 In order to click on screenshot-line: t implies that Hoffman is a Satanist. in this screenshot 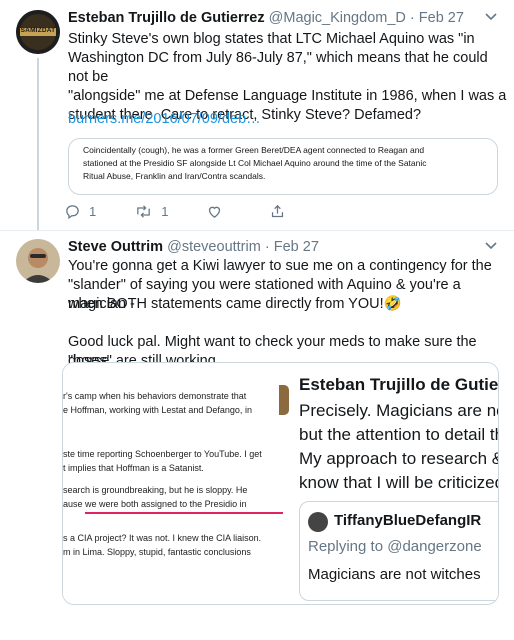, I will do `click(133, 468)`.